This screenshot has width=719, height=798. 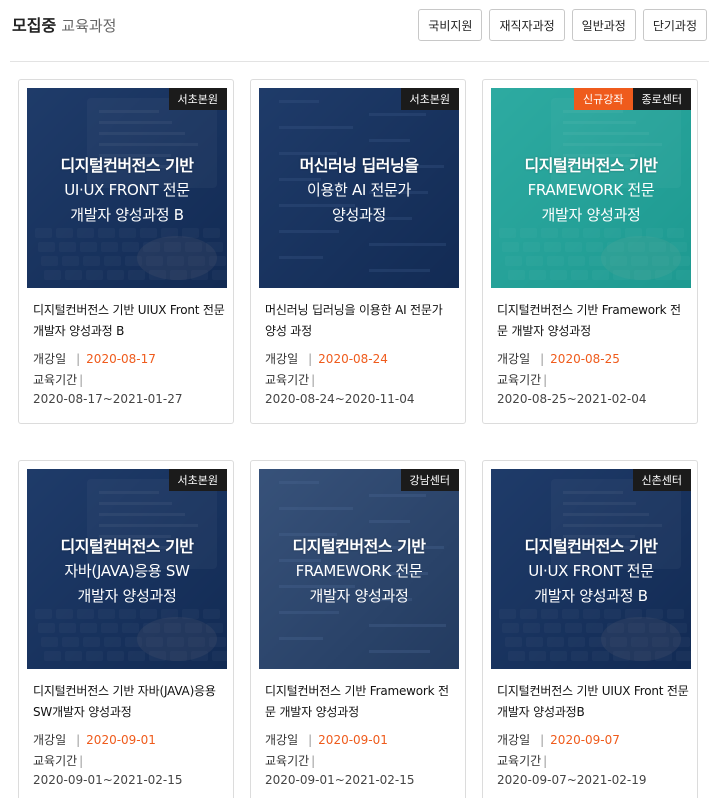 I want to click on category-filters: 국비지원 재직자과정 일반과정 단기과정, so click(x=562, y=25).